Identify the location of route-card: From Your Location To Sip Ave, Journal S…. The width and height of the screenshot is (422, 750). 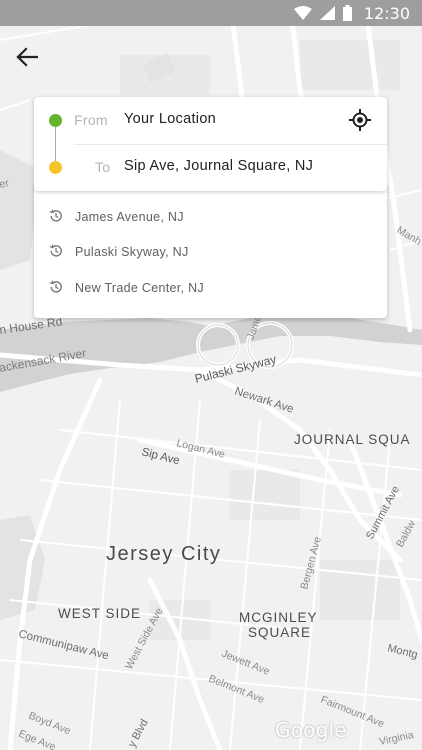
(210, 144).